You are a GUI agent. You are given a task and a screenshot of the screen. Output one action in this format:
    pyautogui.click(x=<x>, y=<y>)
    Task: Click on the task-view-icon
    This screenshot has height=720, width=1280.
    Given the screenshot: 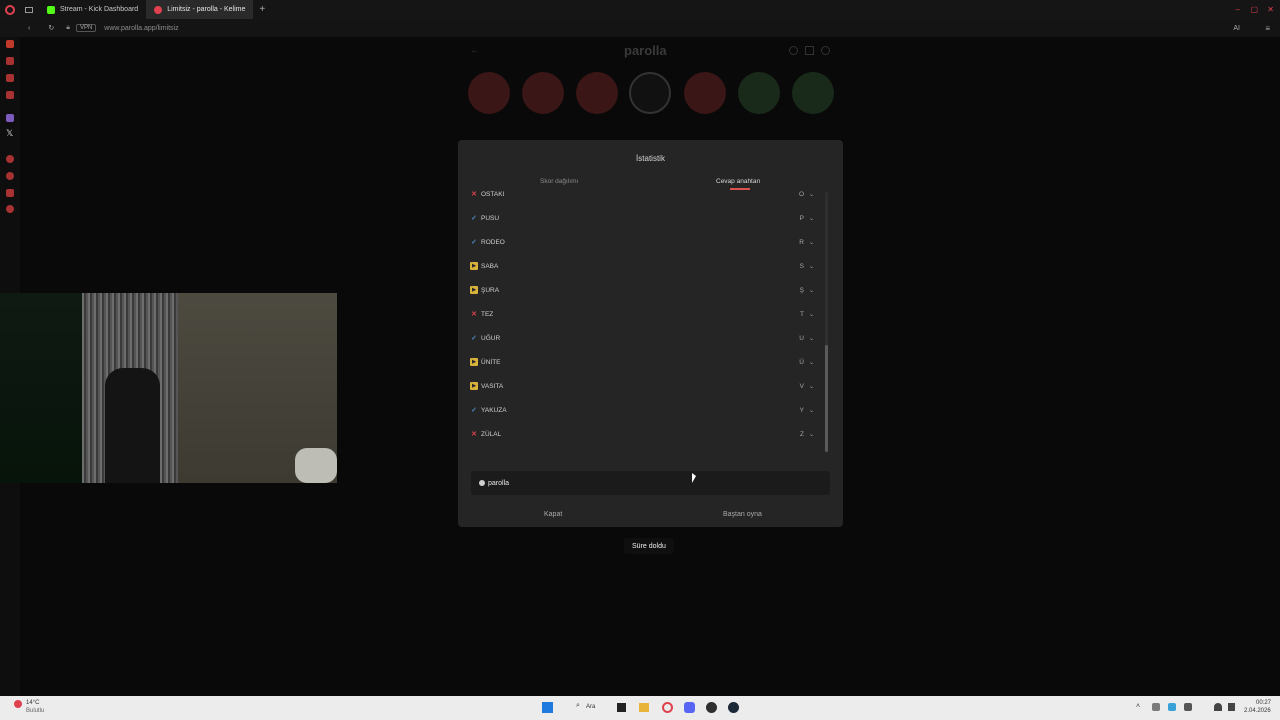 What is the action you would take?
    pyautogui.click(x=621, y=707)
    